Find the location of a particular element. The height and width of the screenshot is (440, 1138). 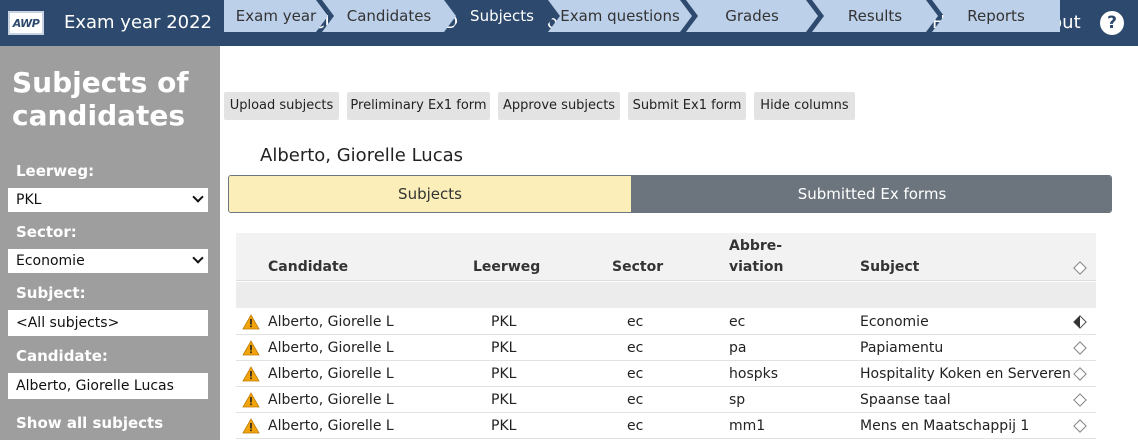

sidebar-title: Subjects of candidates is located at coordinates (100, 99).